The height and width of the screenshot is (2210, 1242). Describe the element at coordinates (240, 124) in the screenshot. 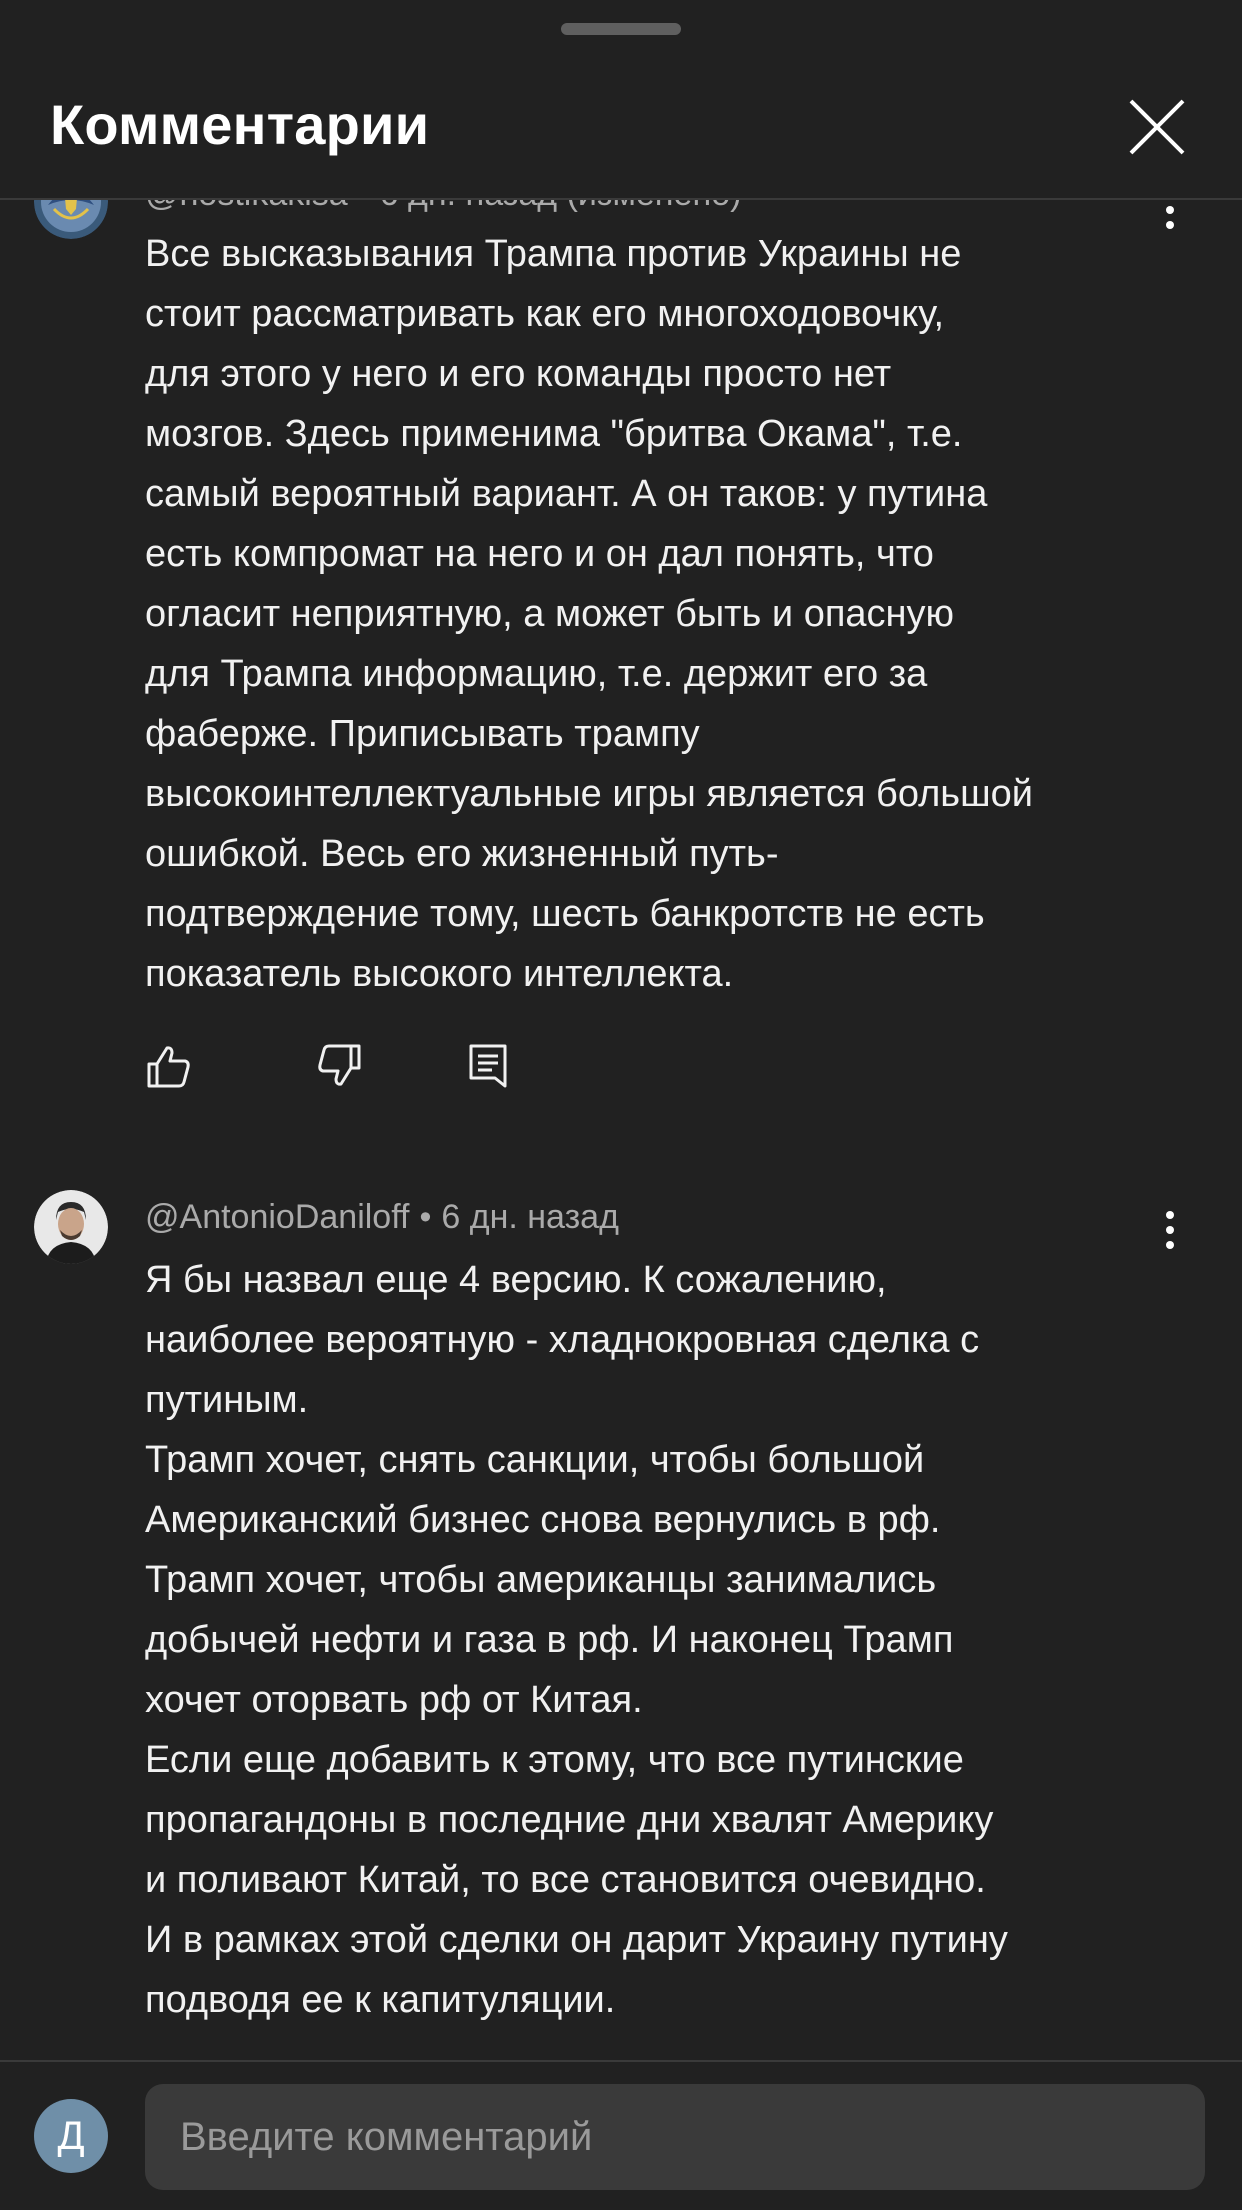

I see `page-title: Комментарии` at that location.